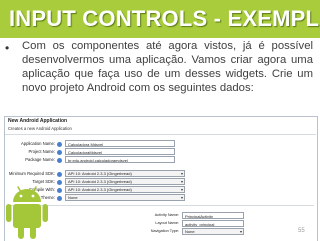  Describe the element at coordinates (125, 197) in the screenshot. I see `theme-select: None ▾` at that location.